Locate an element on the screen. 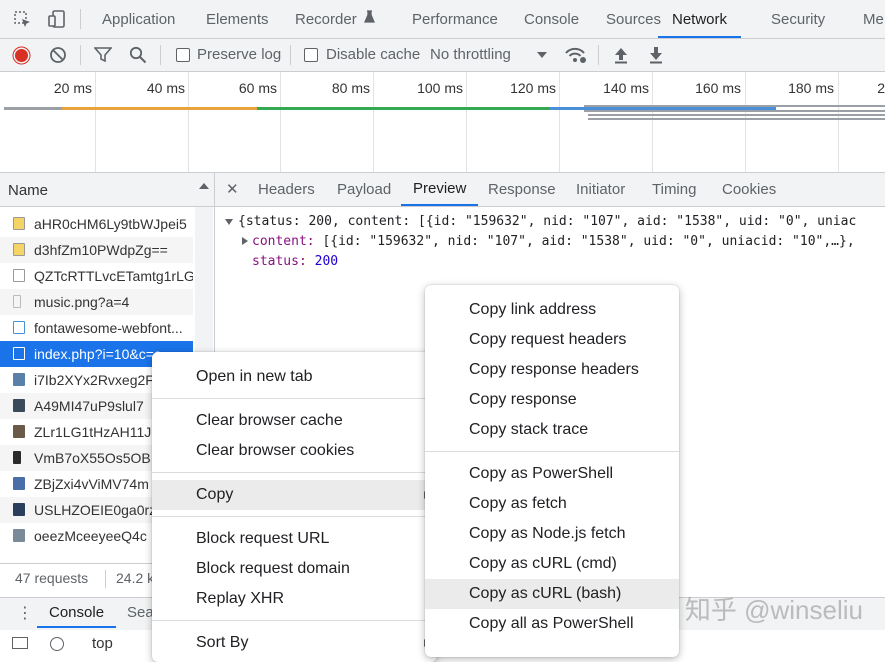 Image resolution: width=885 pixels, height=662 pixels. menu-item-copy-as-curl-bash: Copy as cURL (bash) is located at coordinates (552, 594).